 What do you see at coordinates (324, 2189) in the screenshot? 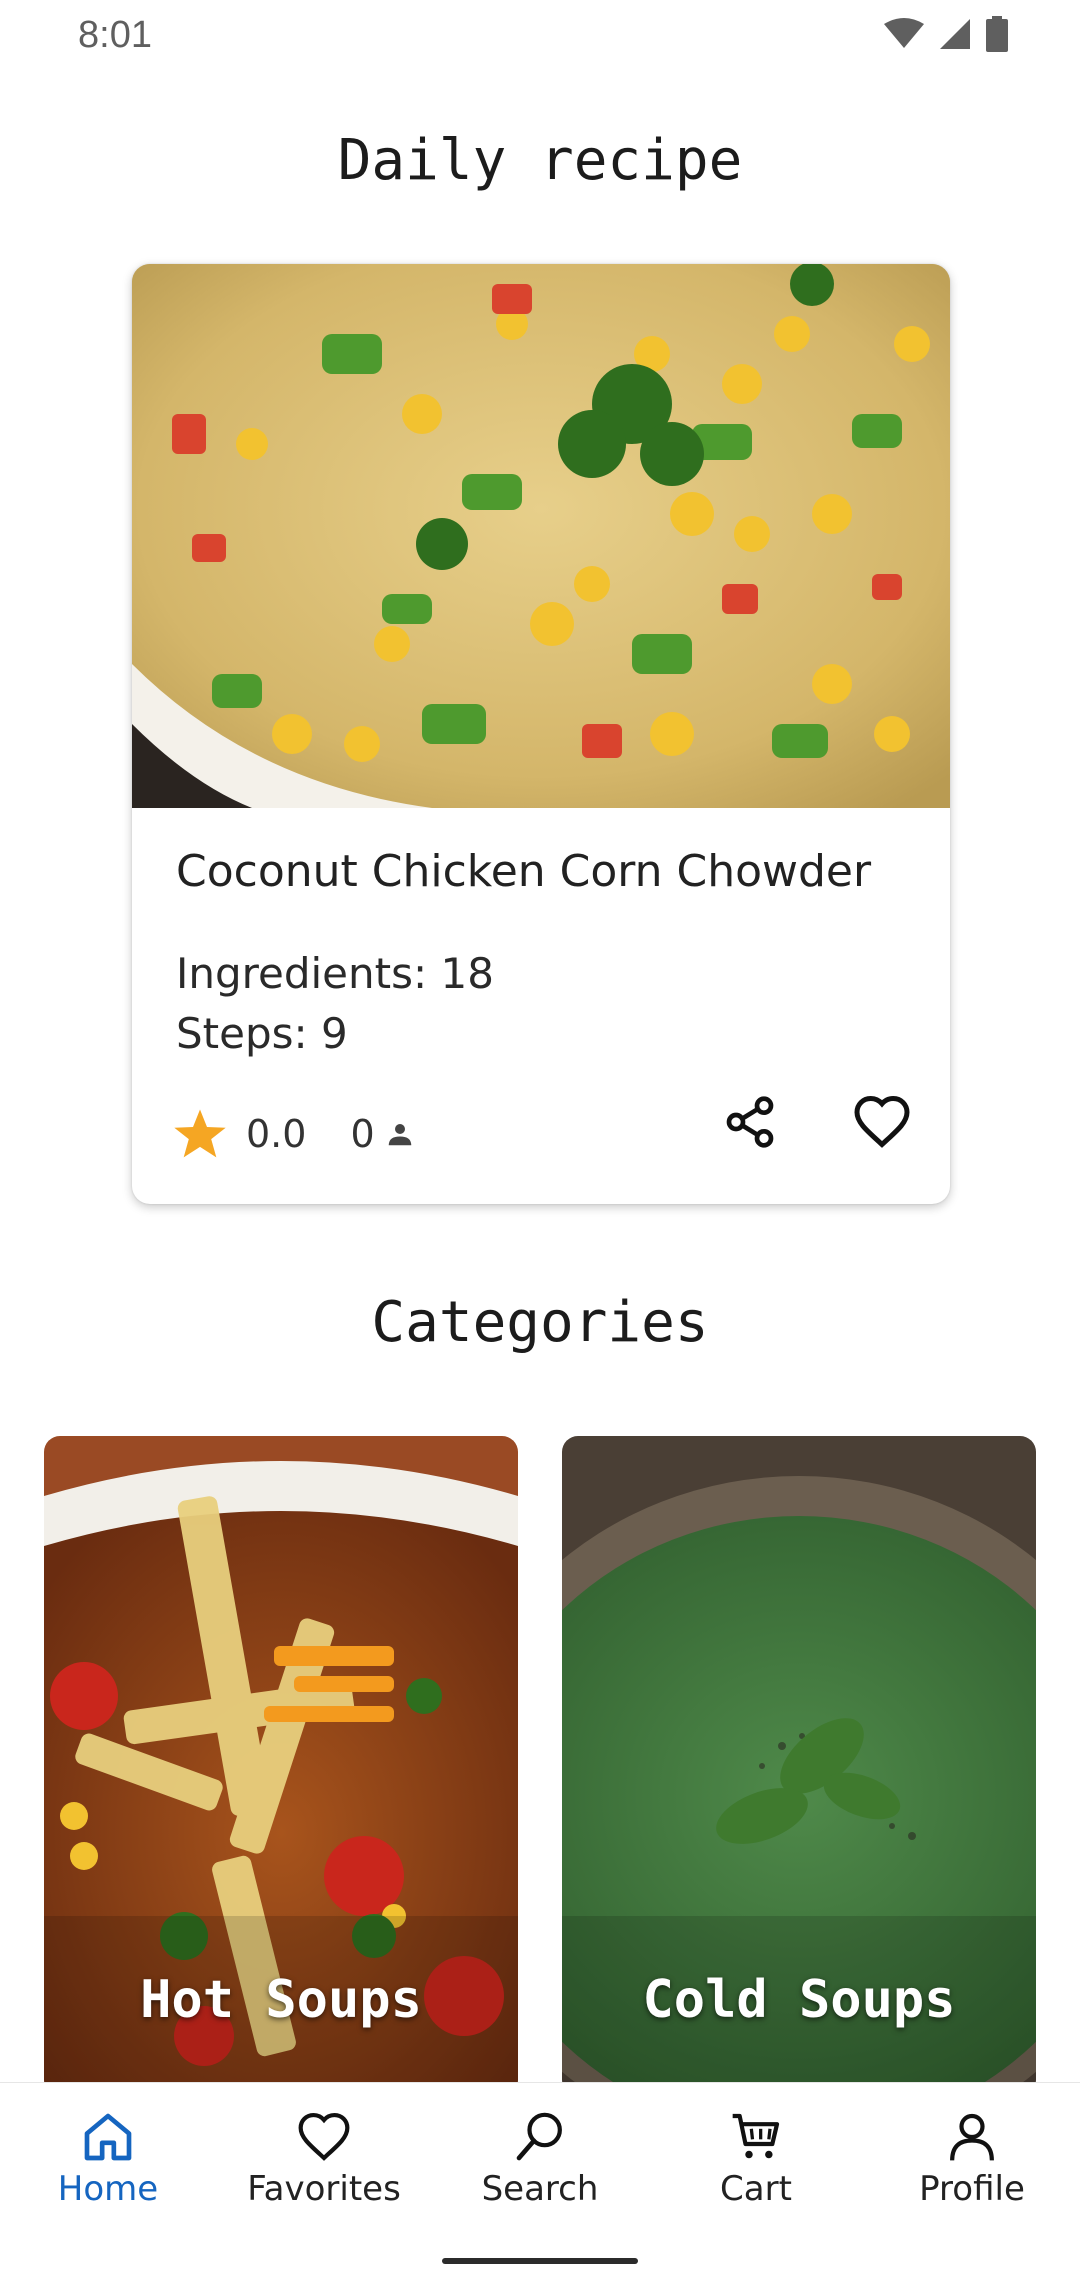
I see `nav-label: Favorites` at bounding box center [324, 2189].